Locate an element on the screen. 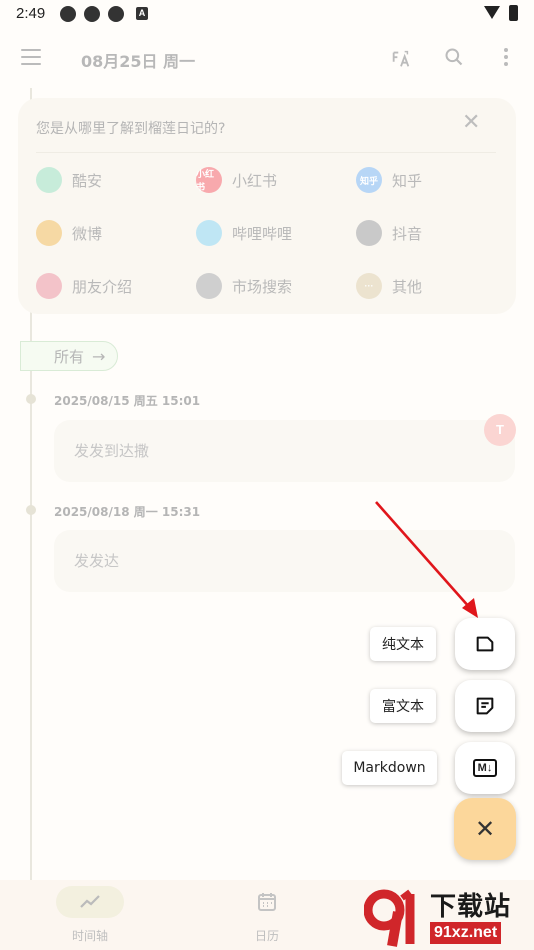 This screenshot has width=534, height=950. entry-card: 发发到达撒 is located at coordinates (284, 451).